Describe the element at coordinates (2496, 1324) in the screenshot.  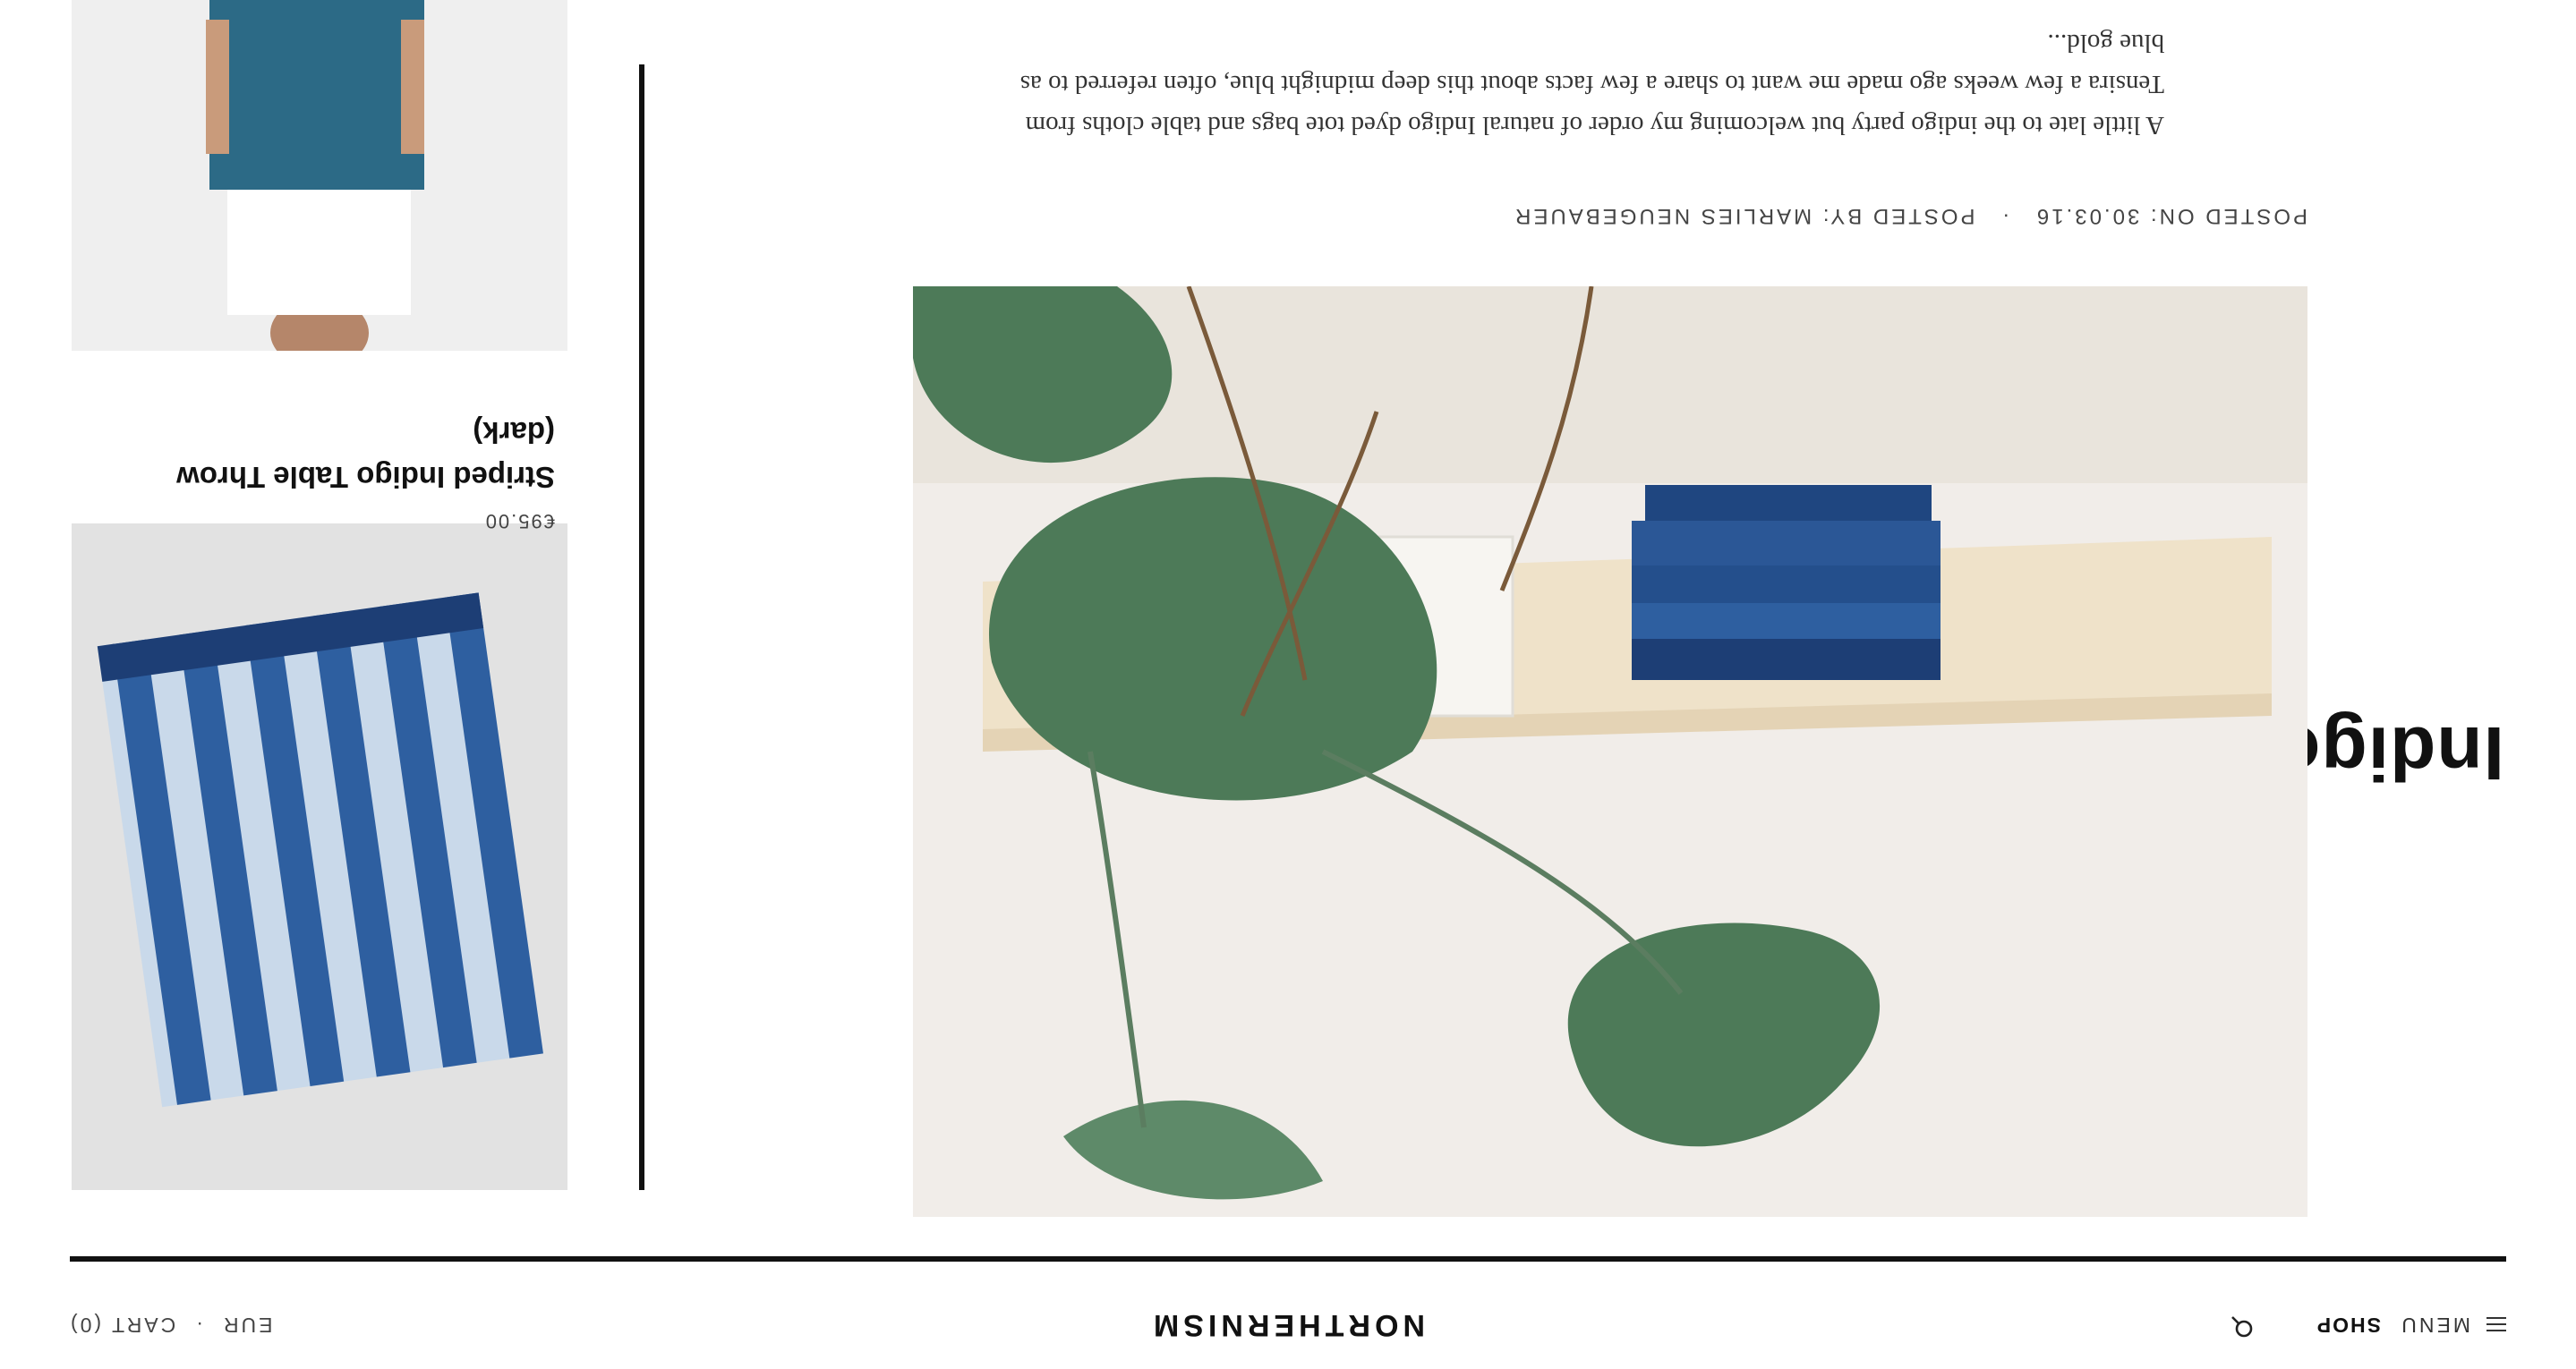
I see `hamburger-icon` at that location.